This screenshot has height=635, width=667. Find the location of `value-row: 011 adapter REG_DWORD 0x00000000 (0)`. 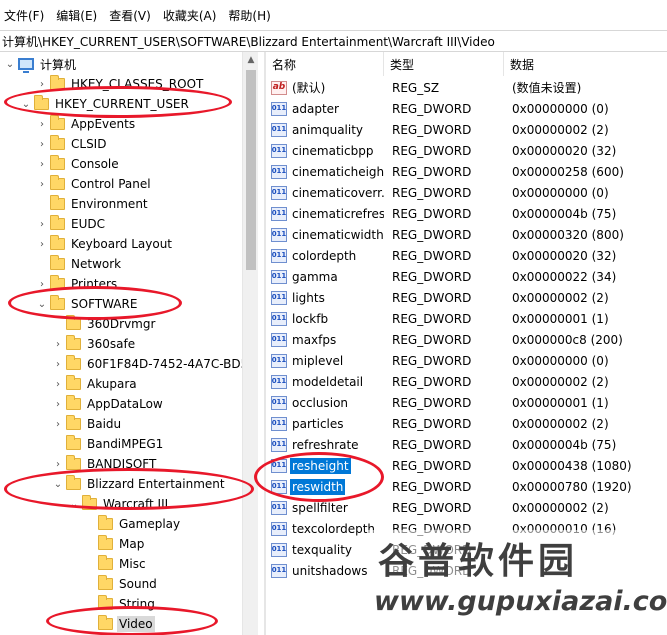

value-row: 011 adapter REG_DWORD 0x00000000 (0) is located at coordinates (466, 108).